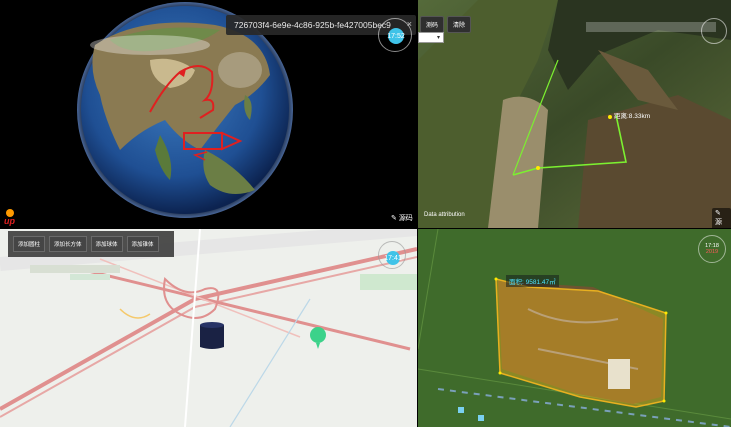 This screenshot has height=427, width=731. What do you see at coordinates (150, 45) in the screenshot?
I see `cloud-band` at bounding box center [150, 45].